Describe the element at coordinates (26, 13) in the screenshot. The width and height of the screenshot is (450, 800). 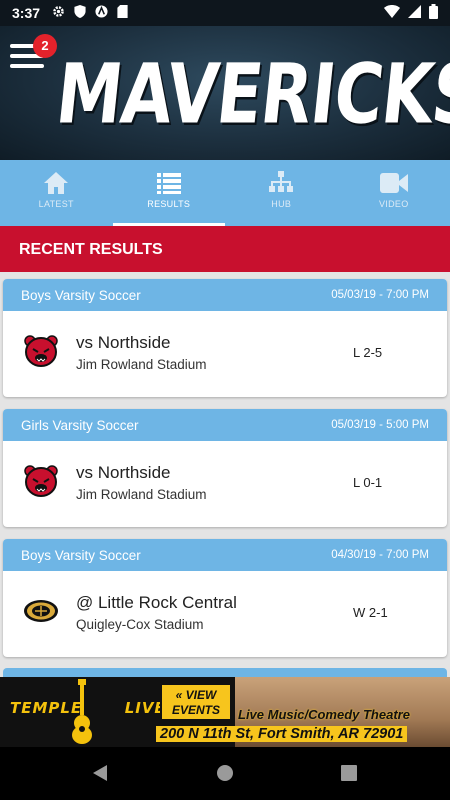
I see `status-time: 3:37` at that location.